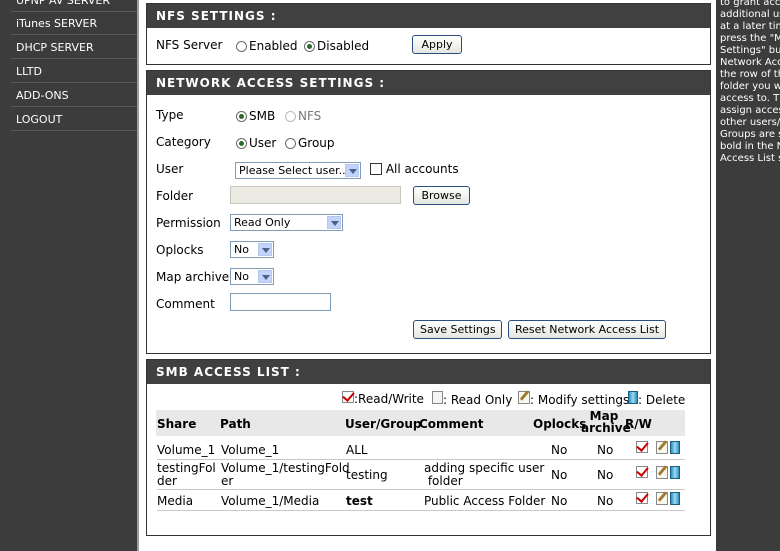 This screenshot has height=551, width=780. I want to click on row-share: Media, so click(175, 501).